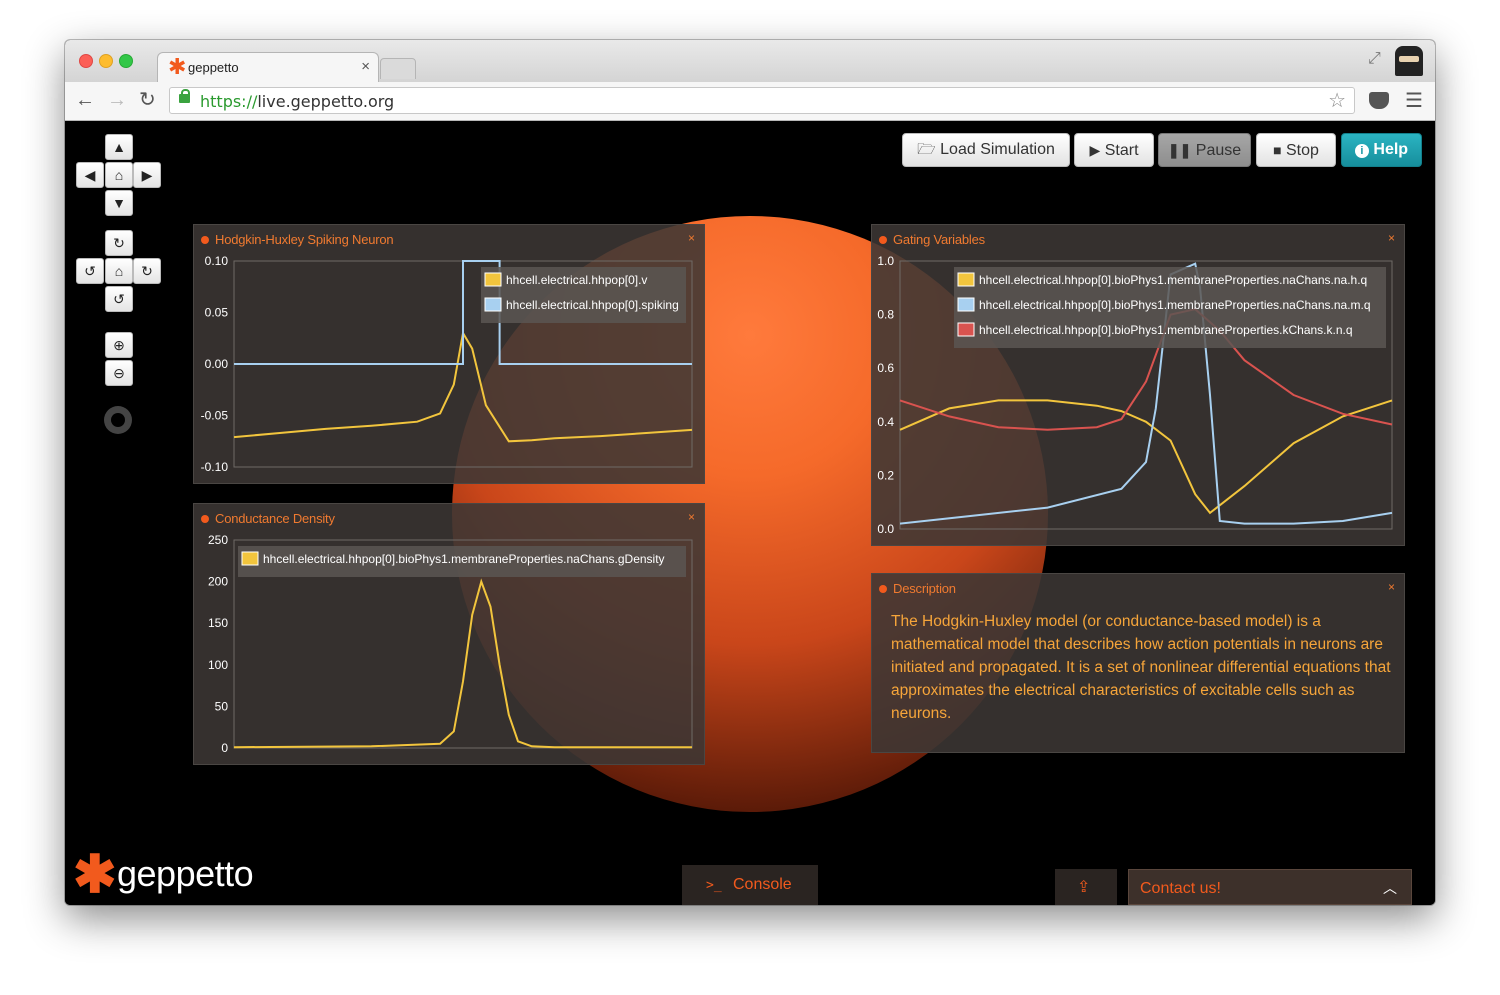 Image resolution: width=1500 pixels, height=995 pixels. What do you see at coordinates (147, 100) in the screenshot?
I see `reload-icon: ↻` at bounding box center [147, 100].